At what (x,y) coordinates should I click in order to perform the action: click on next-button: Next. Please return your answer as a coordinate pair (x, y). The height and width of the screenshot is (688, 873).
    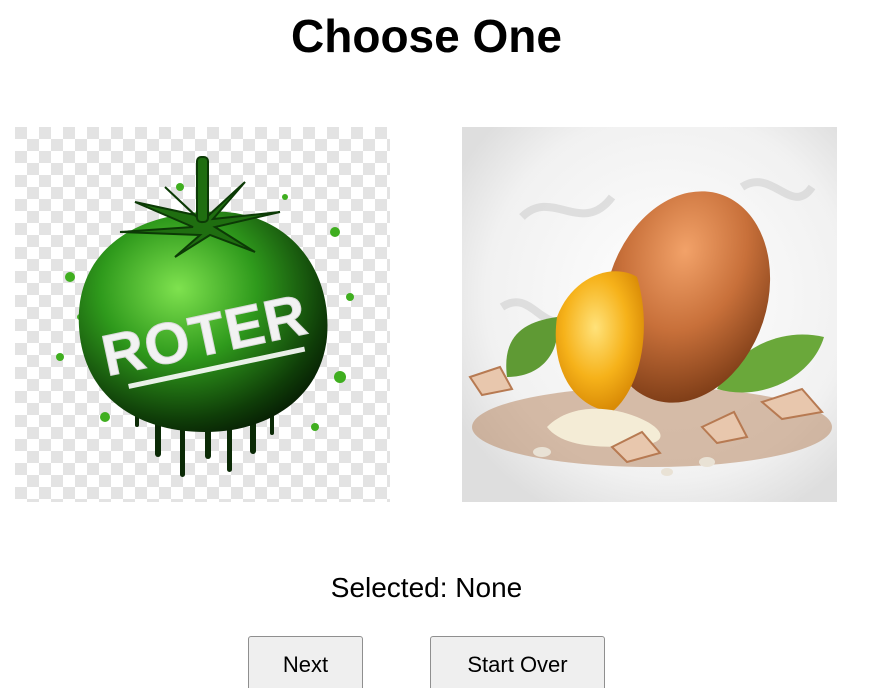
    Looking at the image, I should click on (305, 662).